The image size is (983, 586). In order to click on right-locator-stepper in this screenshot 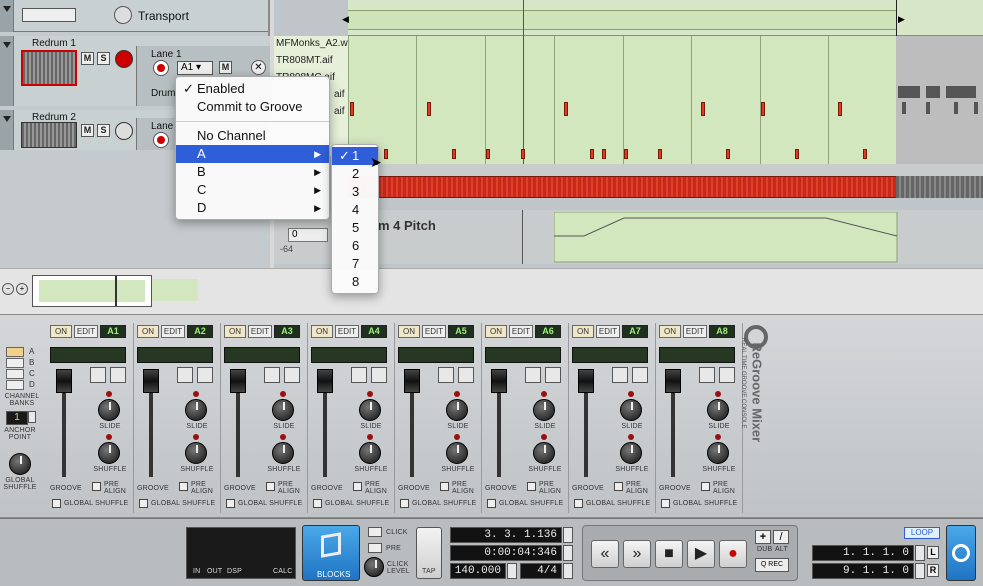, I will do `click(920, 571)`.